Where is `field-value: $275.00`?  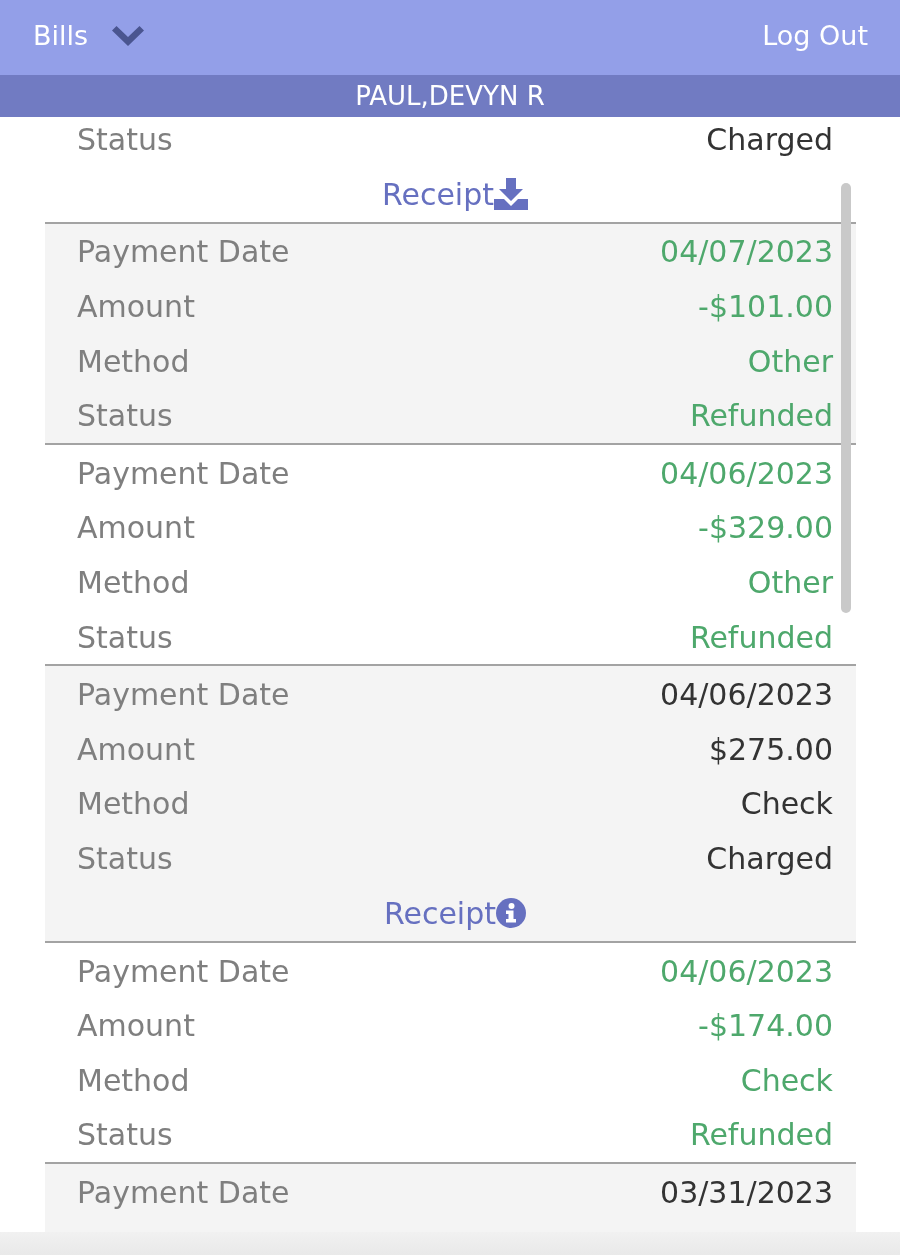 field-value: $275.00 is located at coordinates (770, 749).